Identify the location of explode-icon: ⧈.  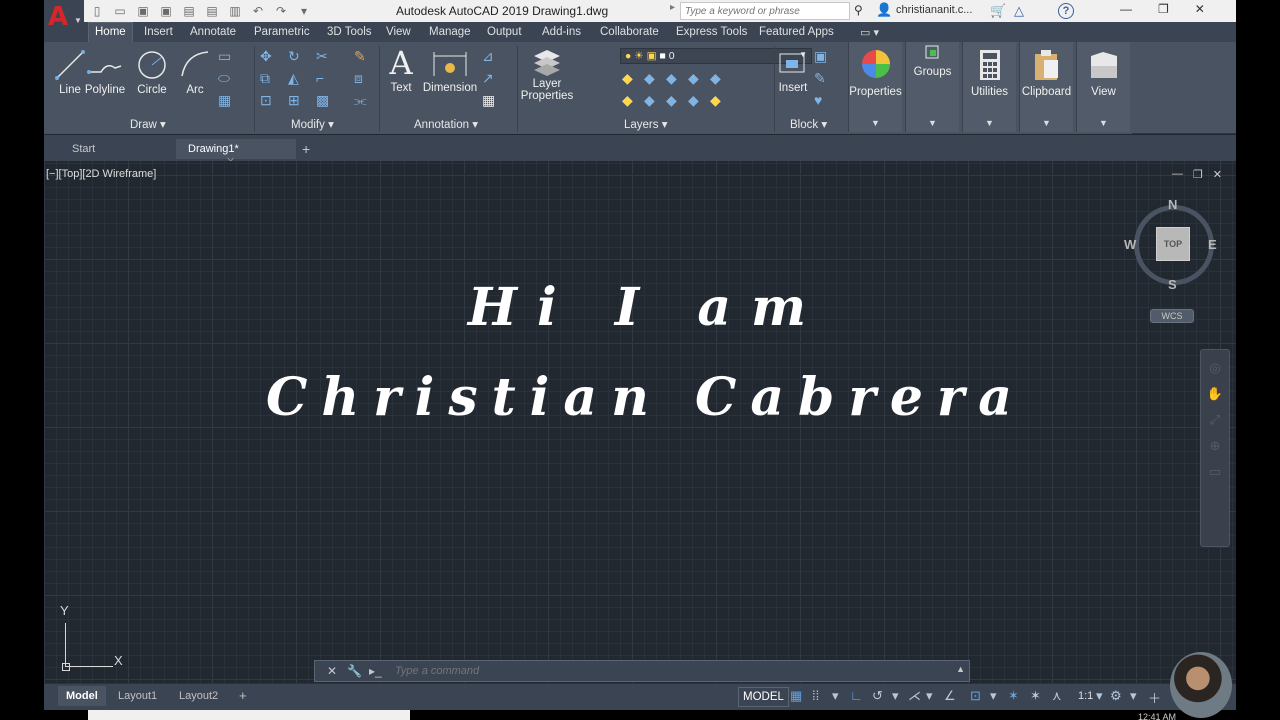
(368, 81).